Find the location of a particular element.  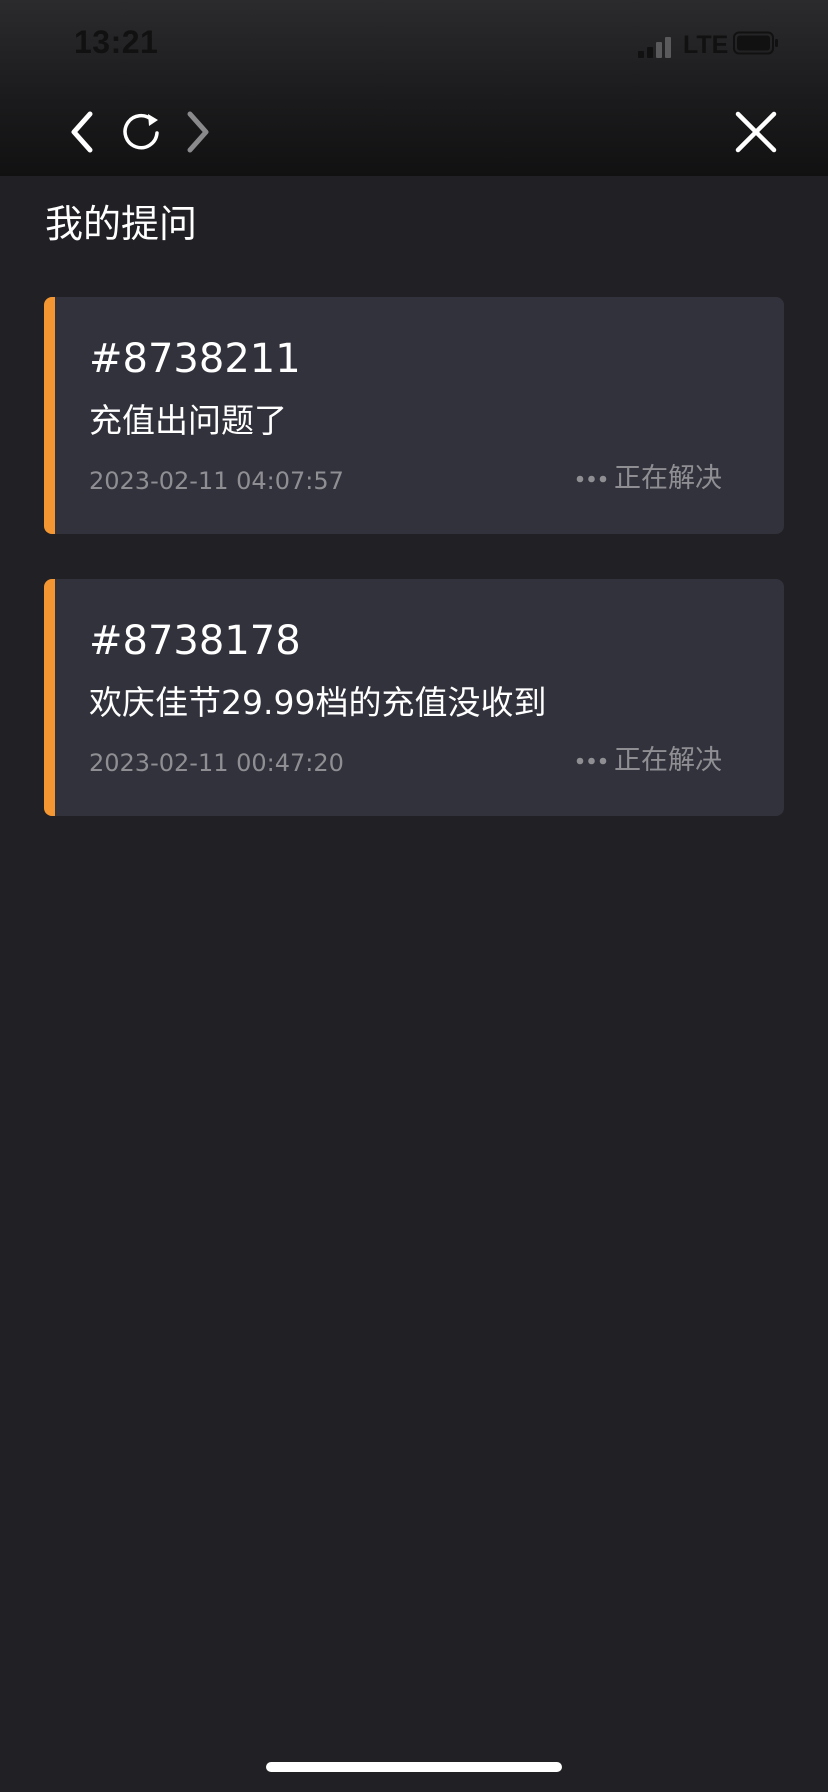

ticket-id: #8738211 is located at coordinates (195, 359).